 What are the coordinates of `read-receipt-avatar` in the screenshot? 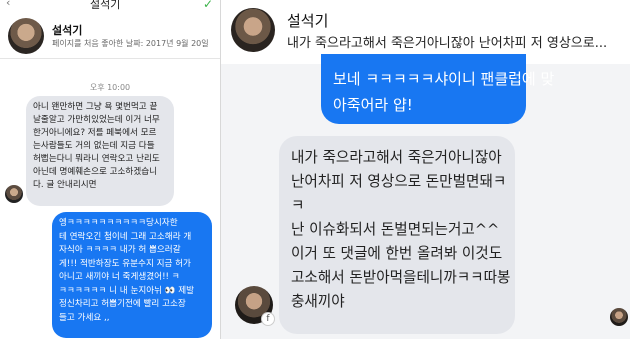 It's located at (619, 317).